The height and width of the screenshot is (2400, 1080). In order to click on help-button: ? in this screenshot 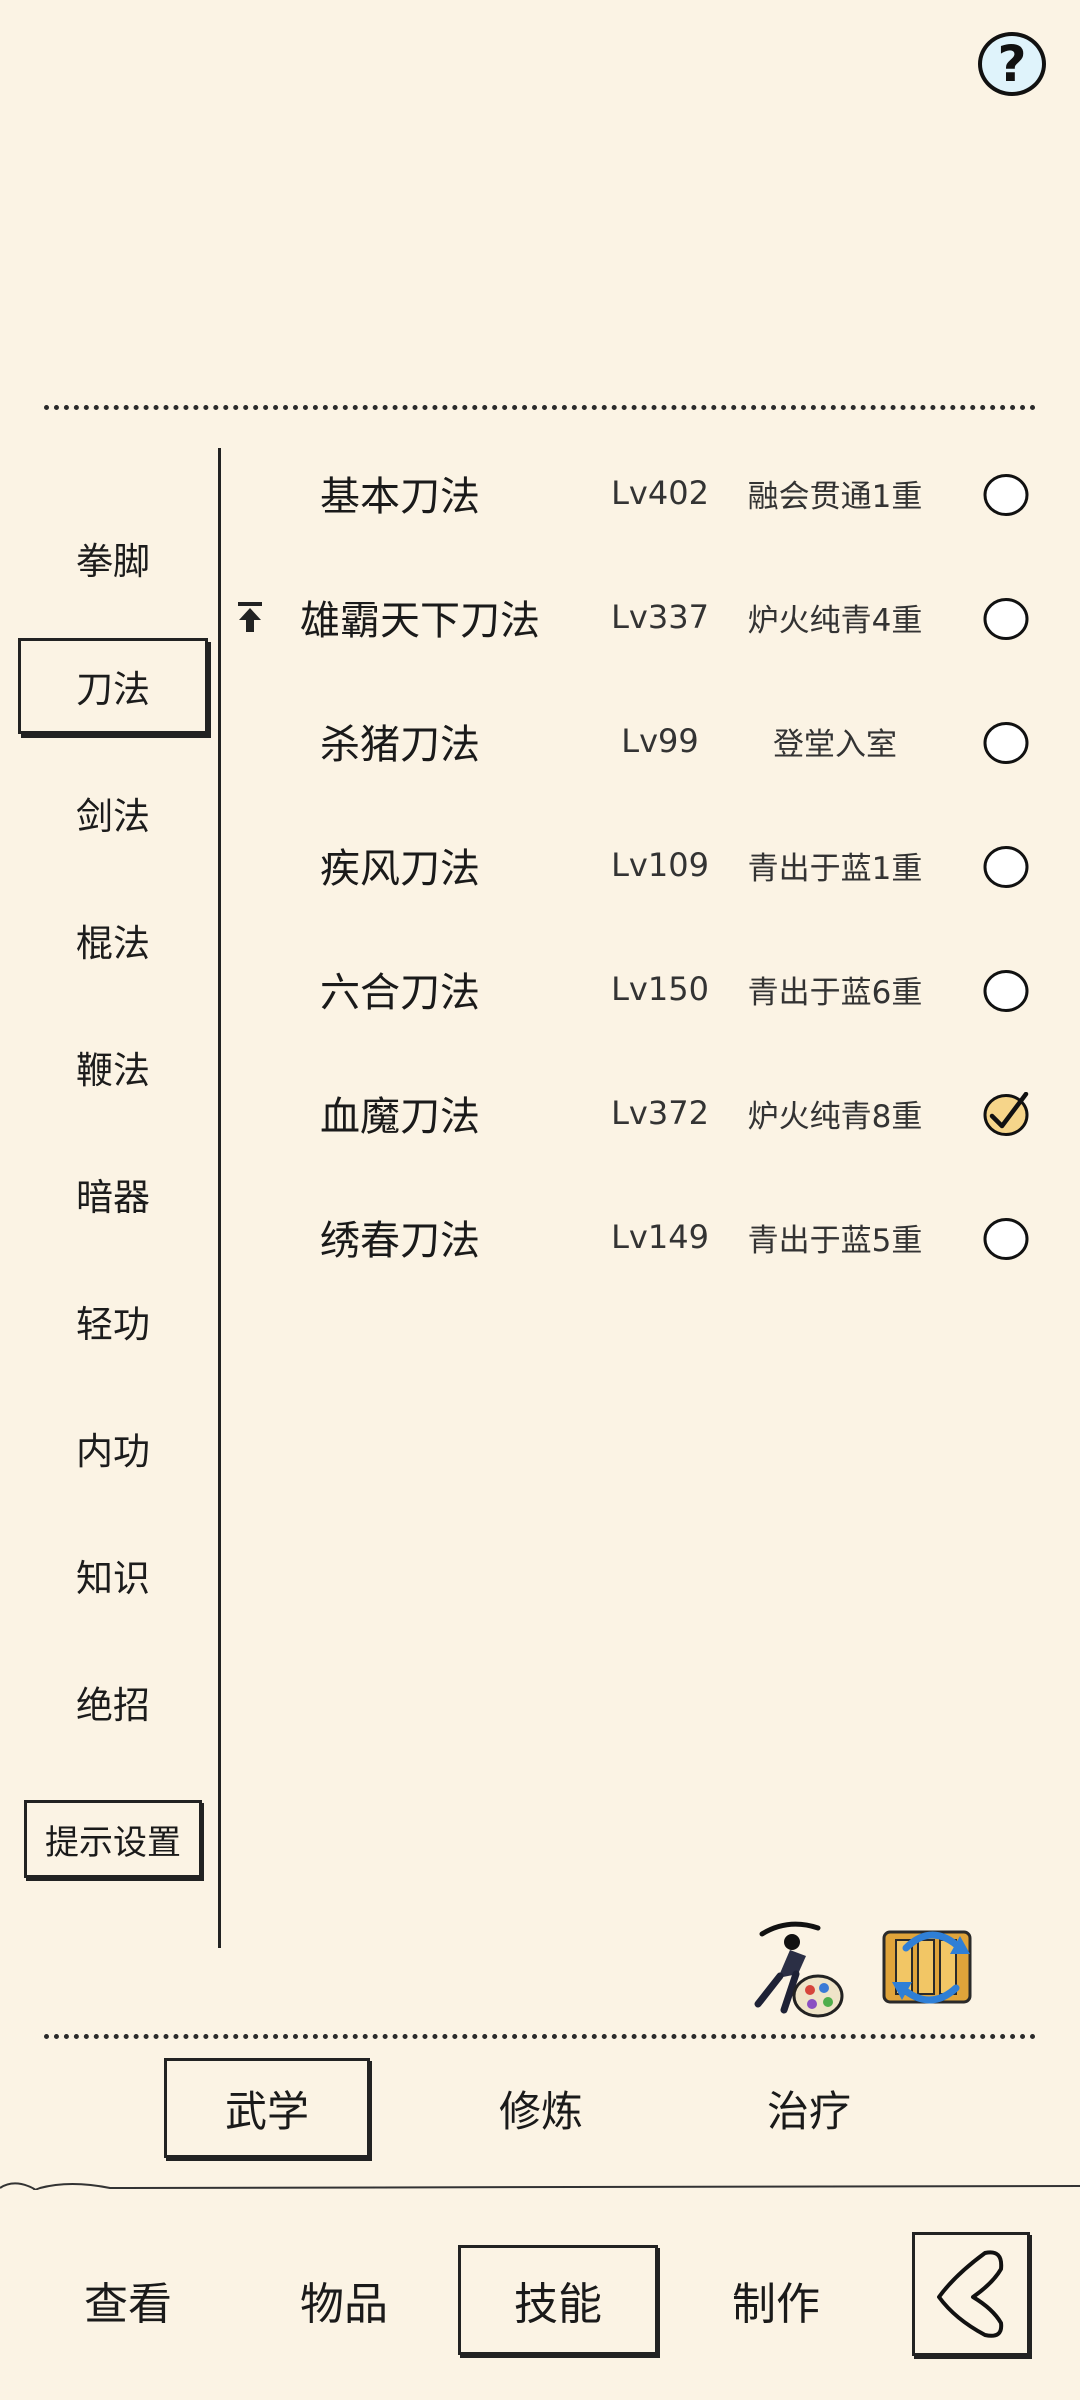, I will do `click(1012, 64)`.